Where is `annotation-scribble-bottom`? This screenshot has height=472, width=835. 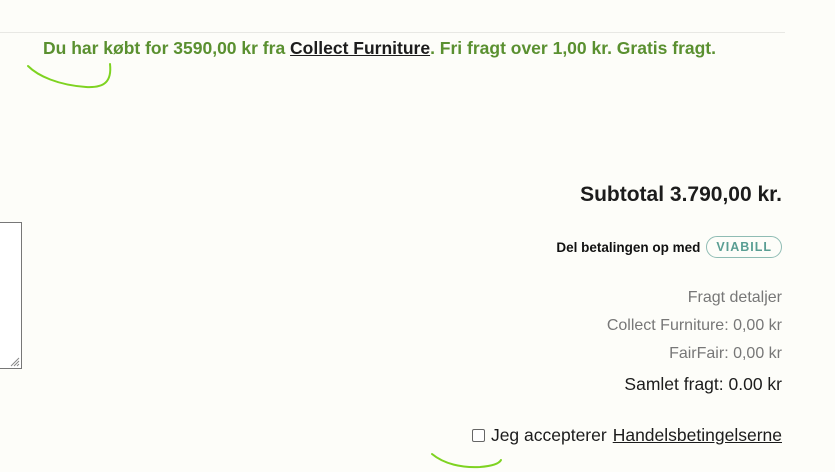
annotation-scribble-bottom is located at coordinates (466, 461).